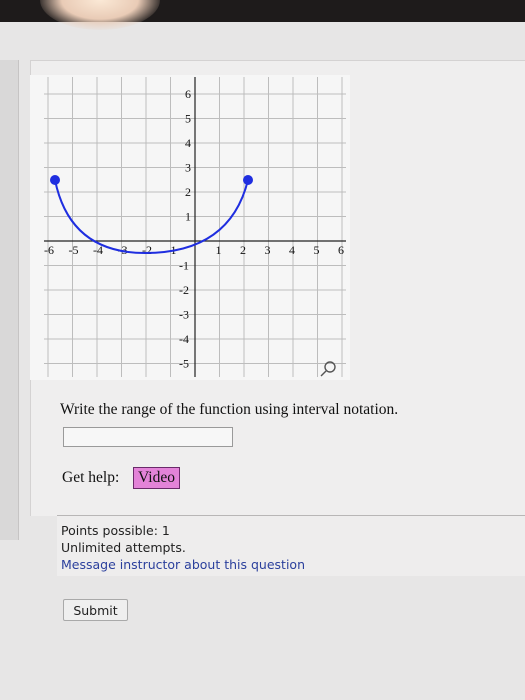 Image resolution: width=525 pixels, height=700 pixels. What do you see at coordinates (74, 250) in the screenshot?
I see `x-tick-label: -5` at bounding box center [74, 250].